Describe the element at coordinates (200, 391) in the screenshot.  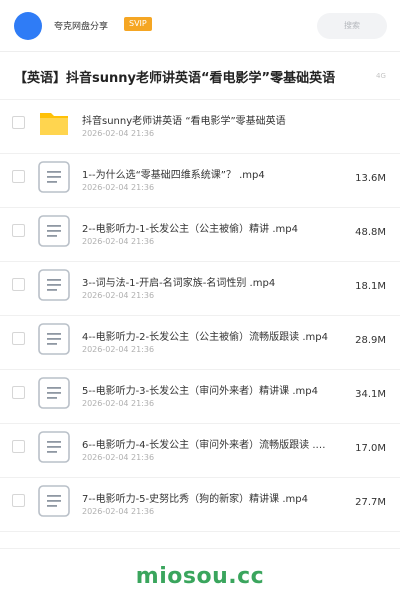
I see `file-name: 5--电影听力-3-长发公主（审问外来者）精讲课 .mp4` at that location.